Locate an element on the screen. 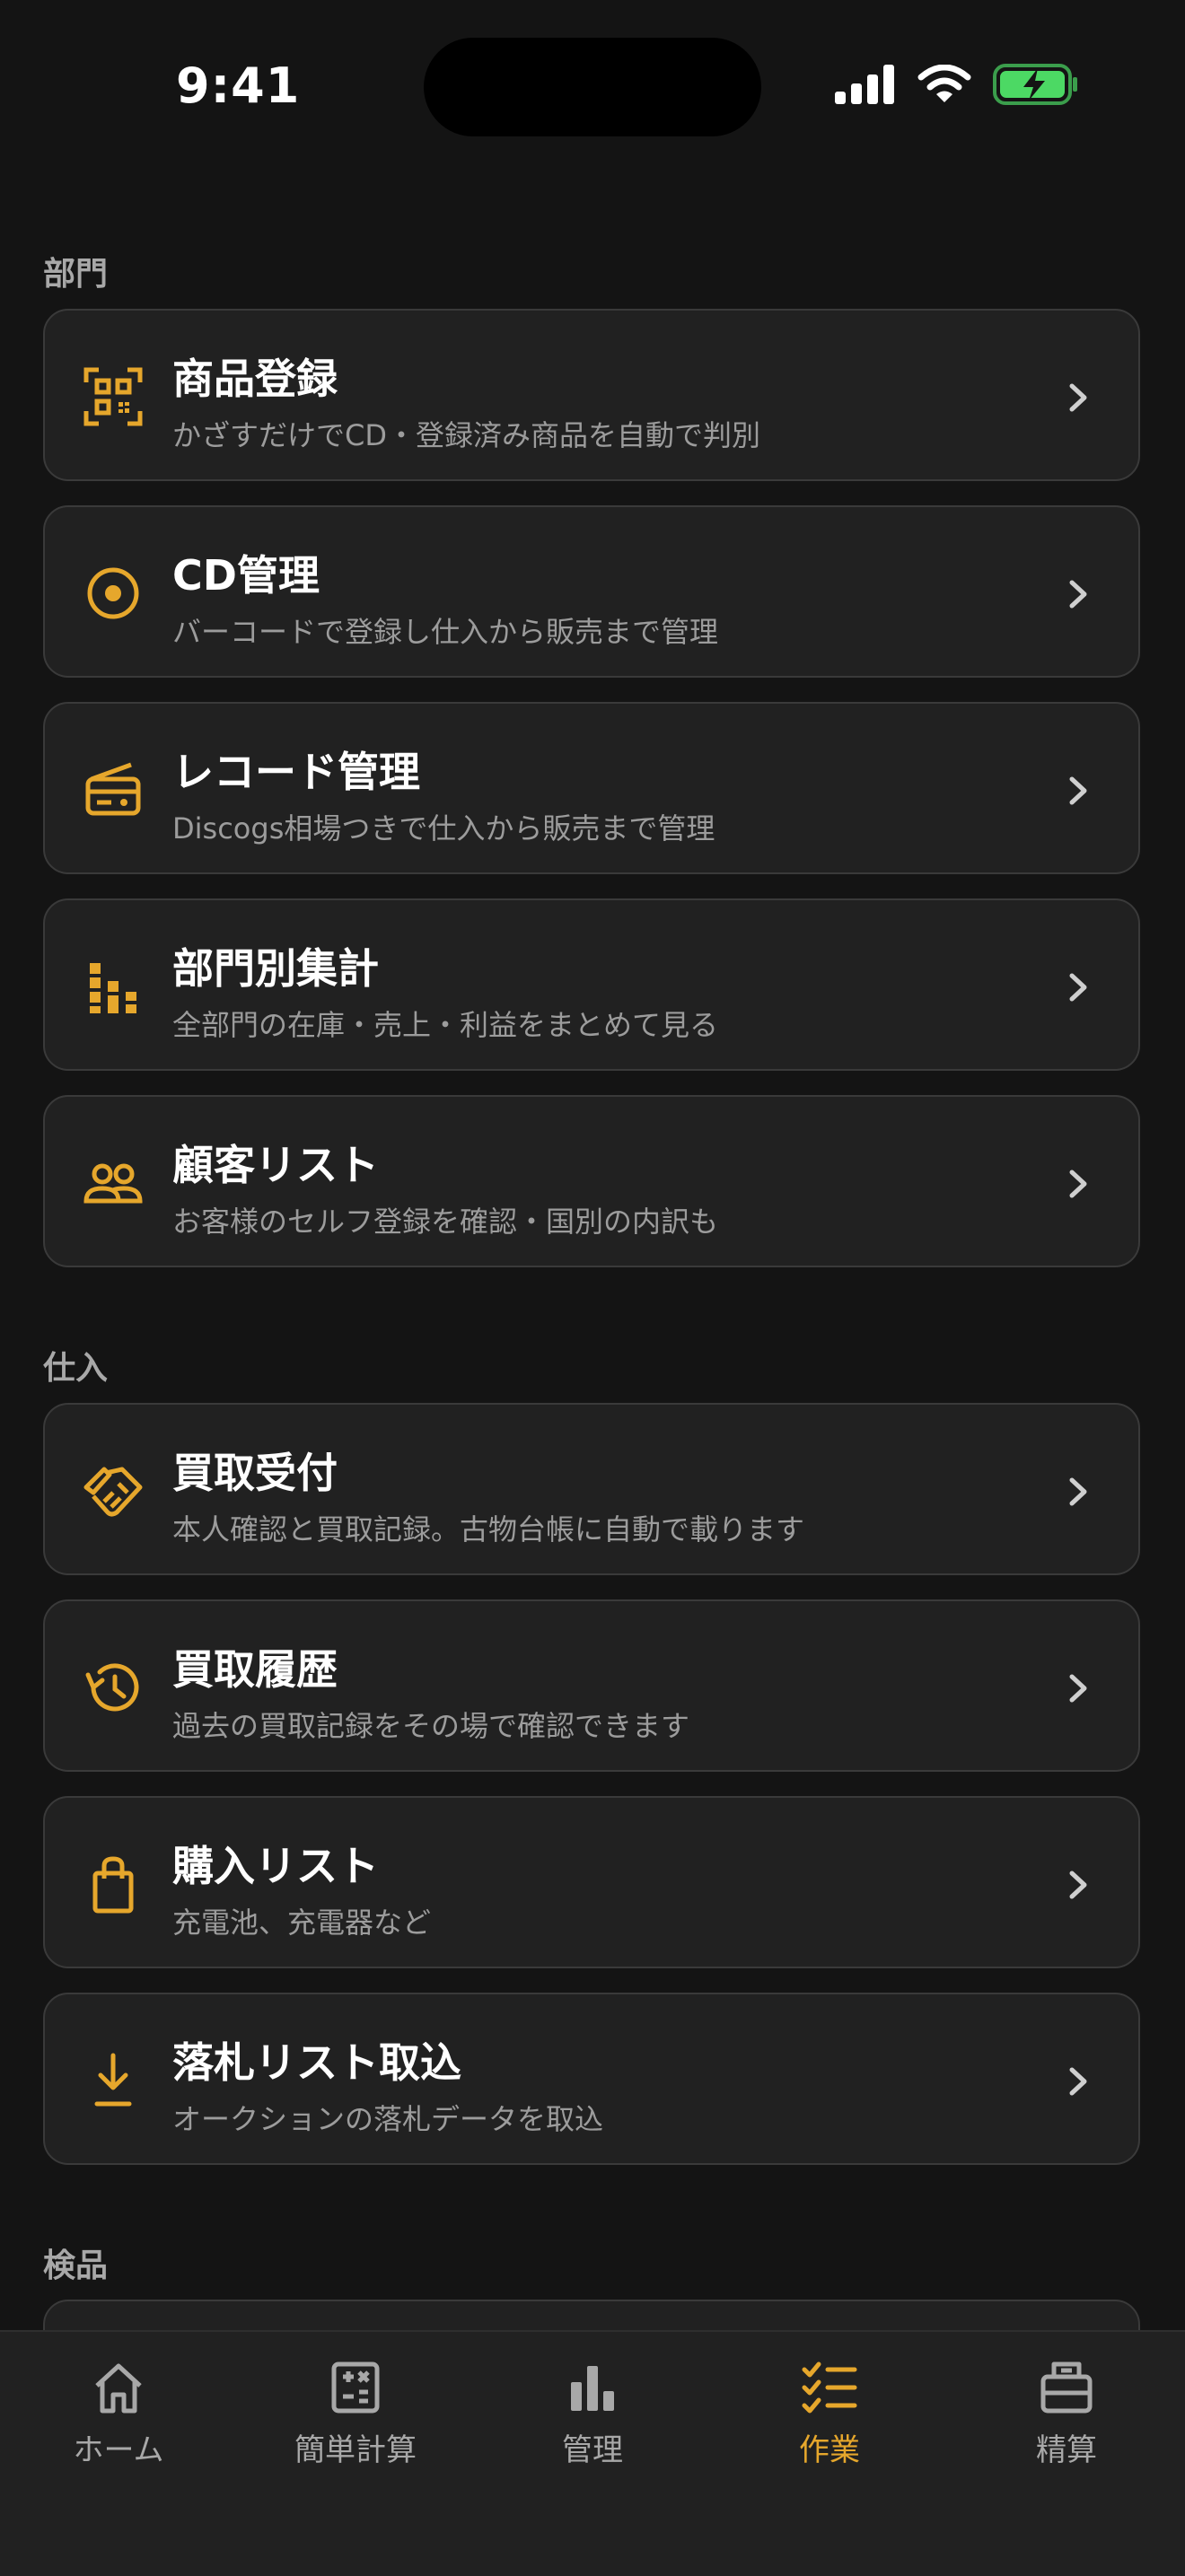  section-title-inspection: 検品 is located at coordinates (76, 2265).